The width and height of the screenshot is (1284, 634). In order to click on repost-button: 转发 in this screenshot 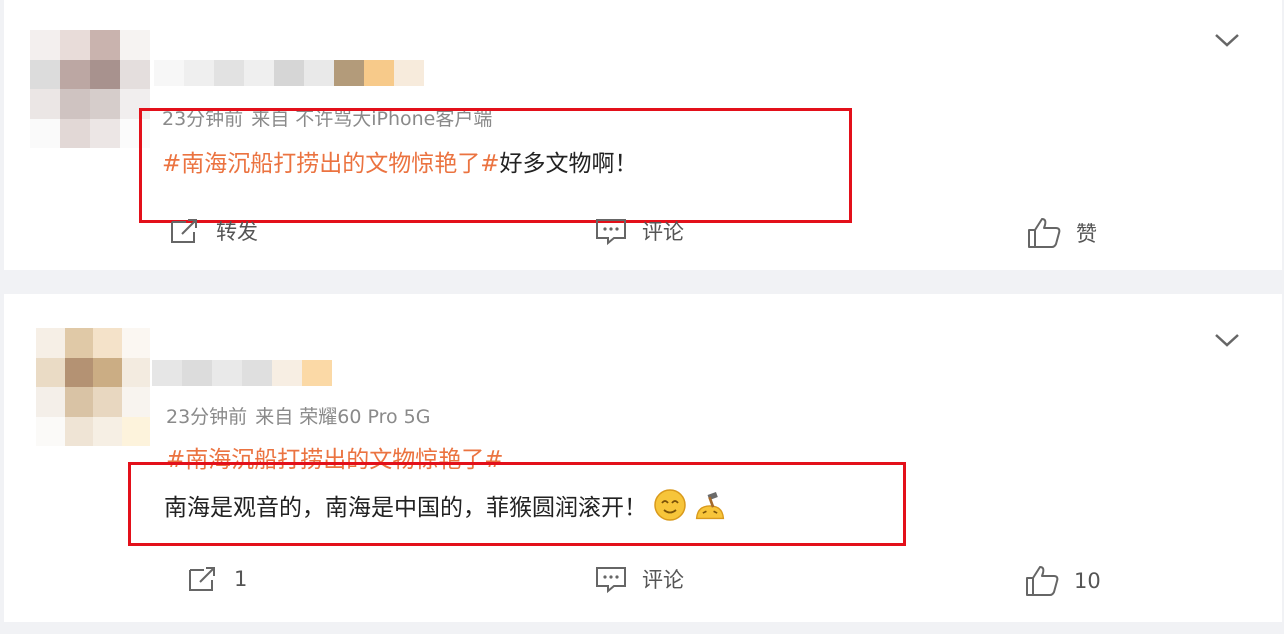, I will do `click(213, 231)`.